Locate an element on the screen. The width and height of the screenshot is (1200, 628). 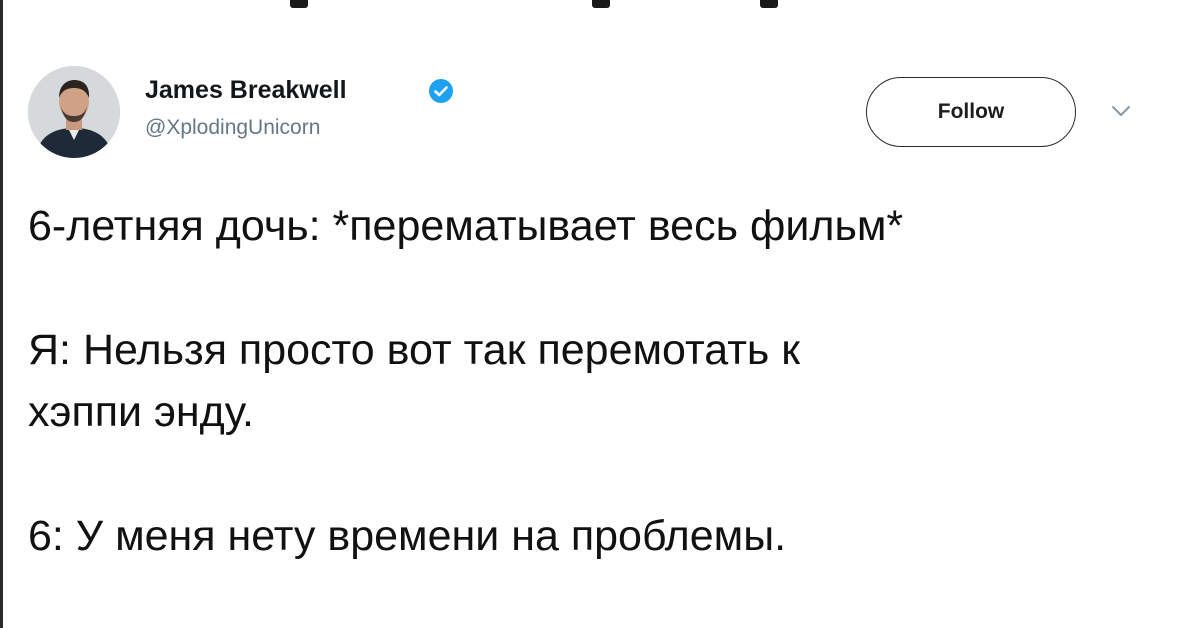
chevron-down-icon is located at coordinates (1121, 111).